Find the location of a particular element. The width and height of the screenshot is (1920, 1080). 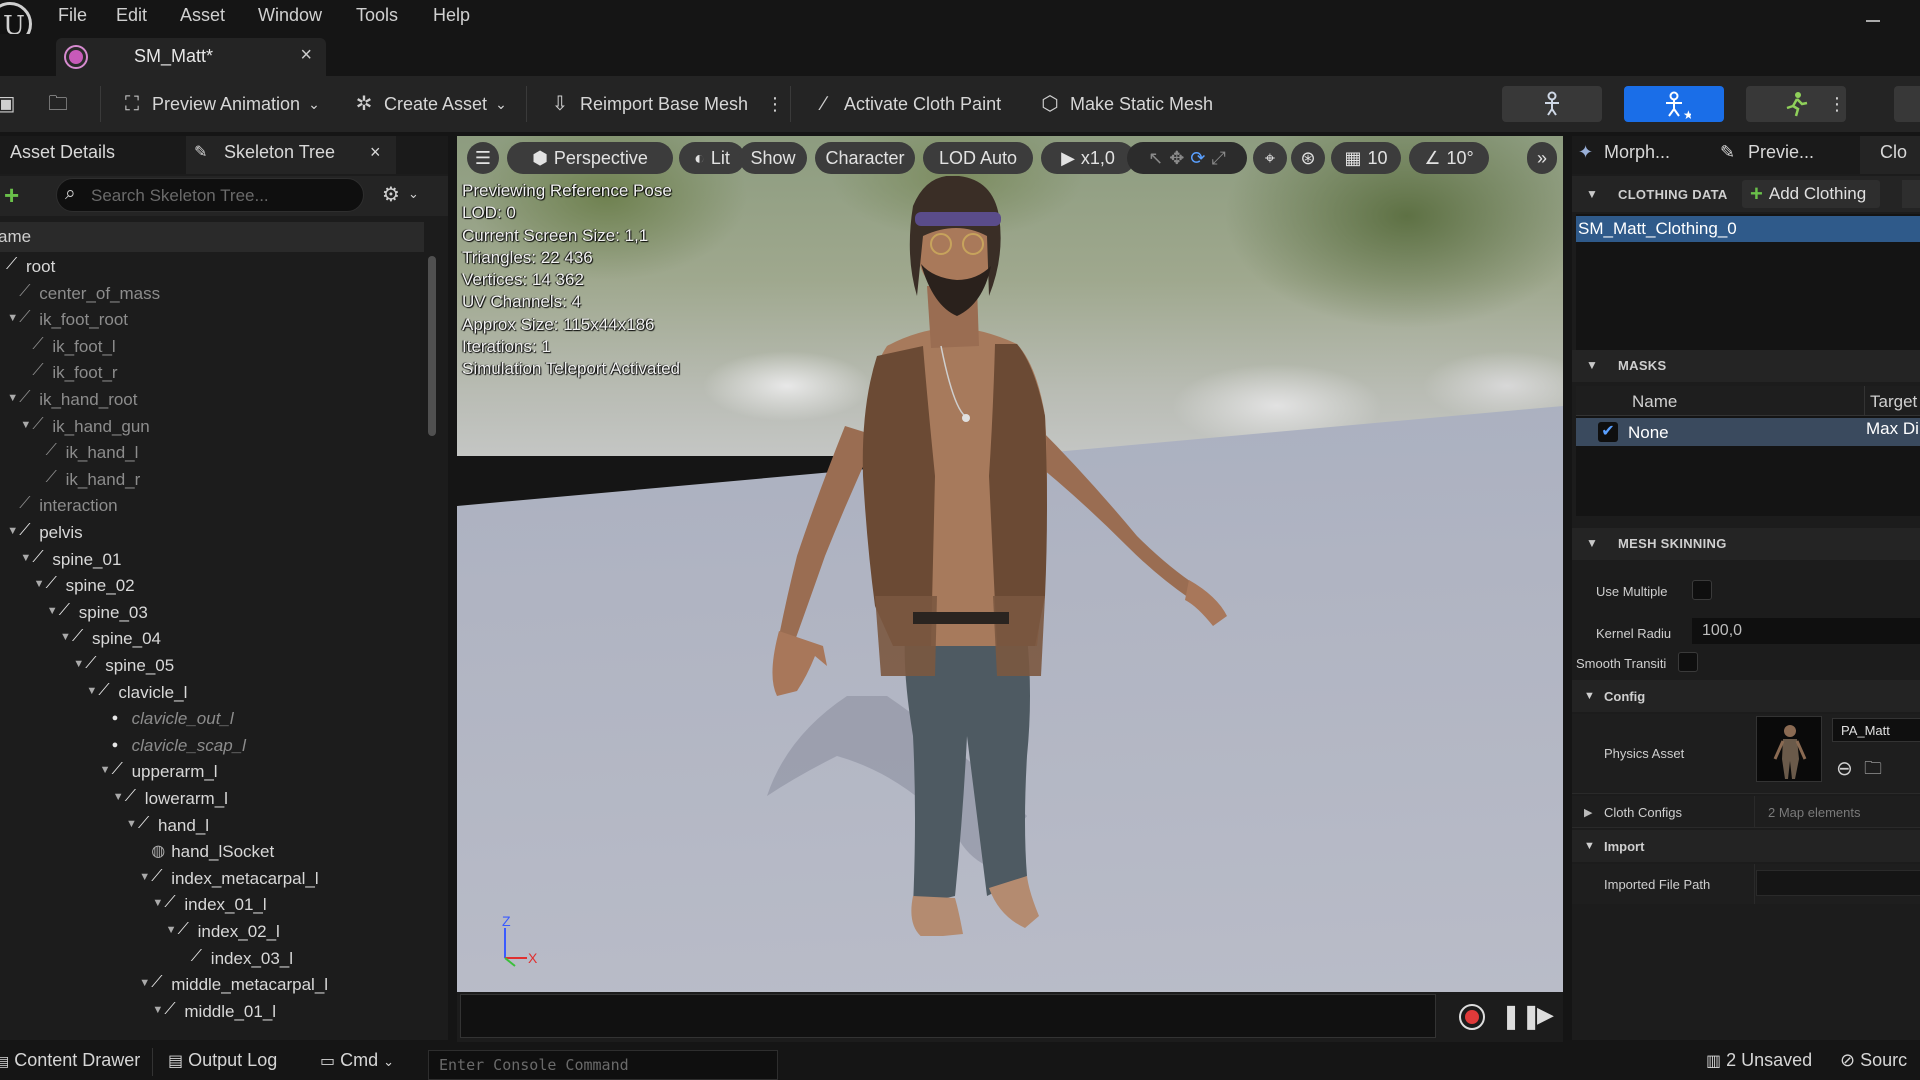

skeleton-mode-button is located at coordinates (1552, 104).